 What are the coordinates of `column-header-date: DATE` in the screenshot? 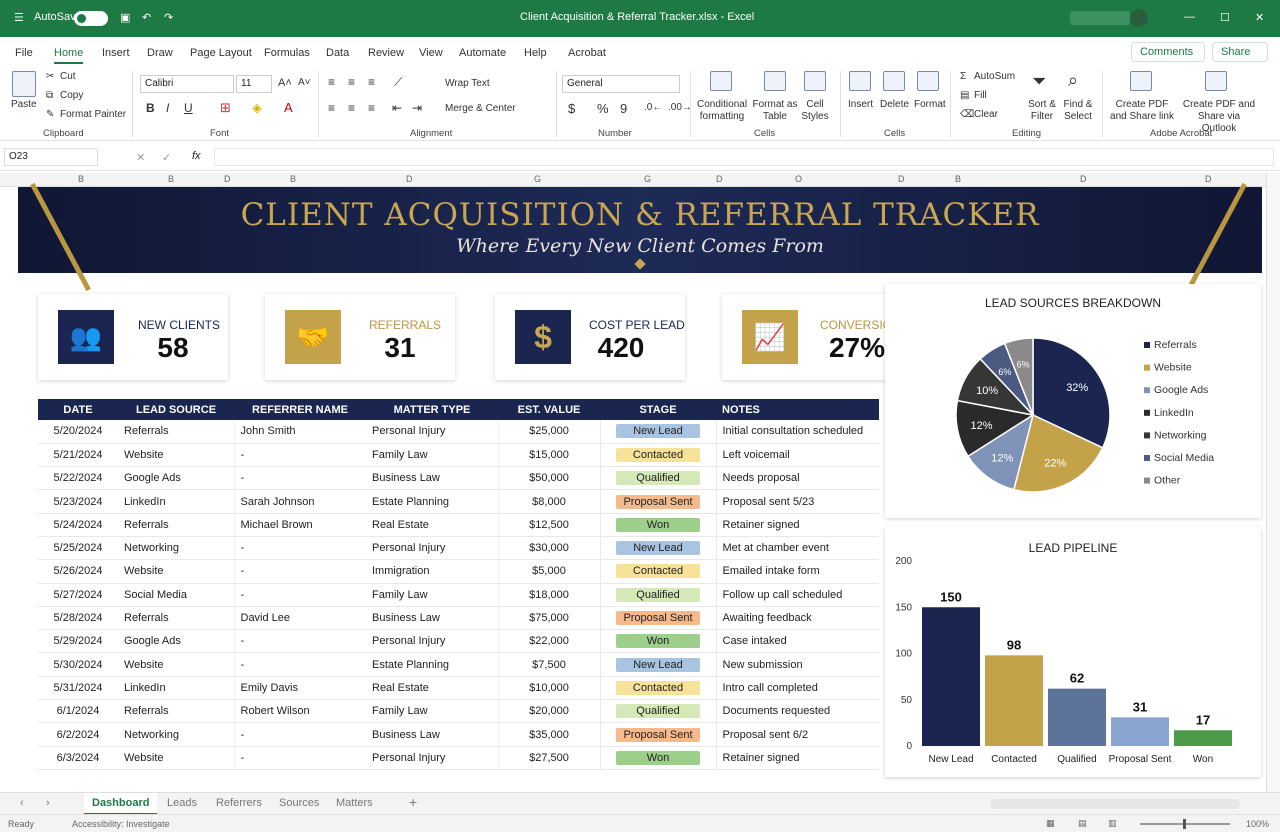 It's located at (78, 409).